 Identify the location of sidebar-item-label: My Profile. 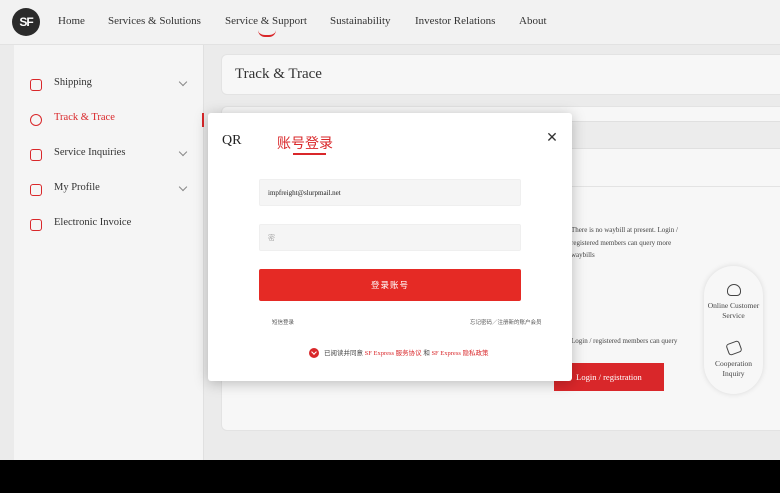
(77, 187).